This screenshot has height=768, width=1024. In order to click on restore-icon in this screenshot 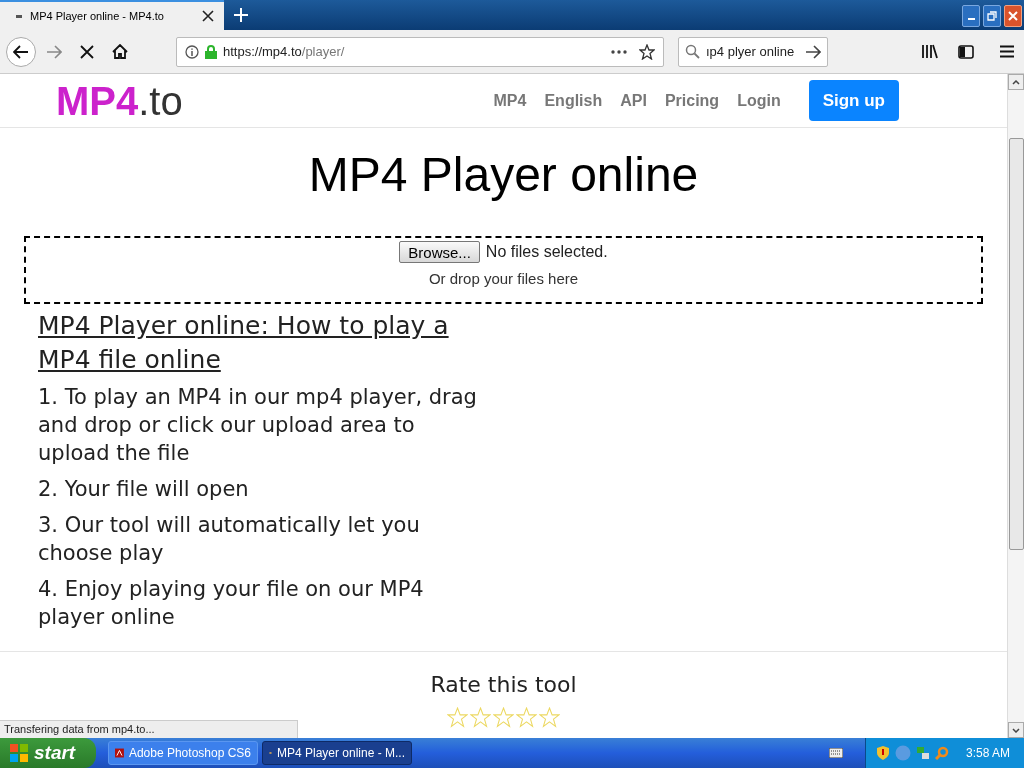, I will do `click(992, 16)`.